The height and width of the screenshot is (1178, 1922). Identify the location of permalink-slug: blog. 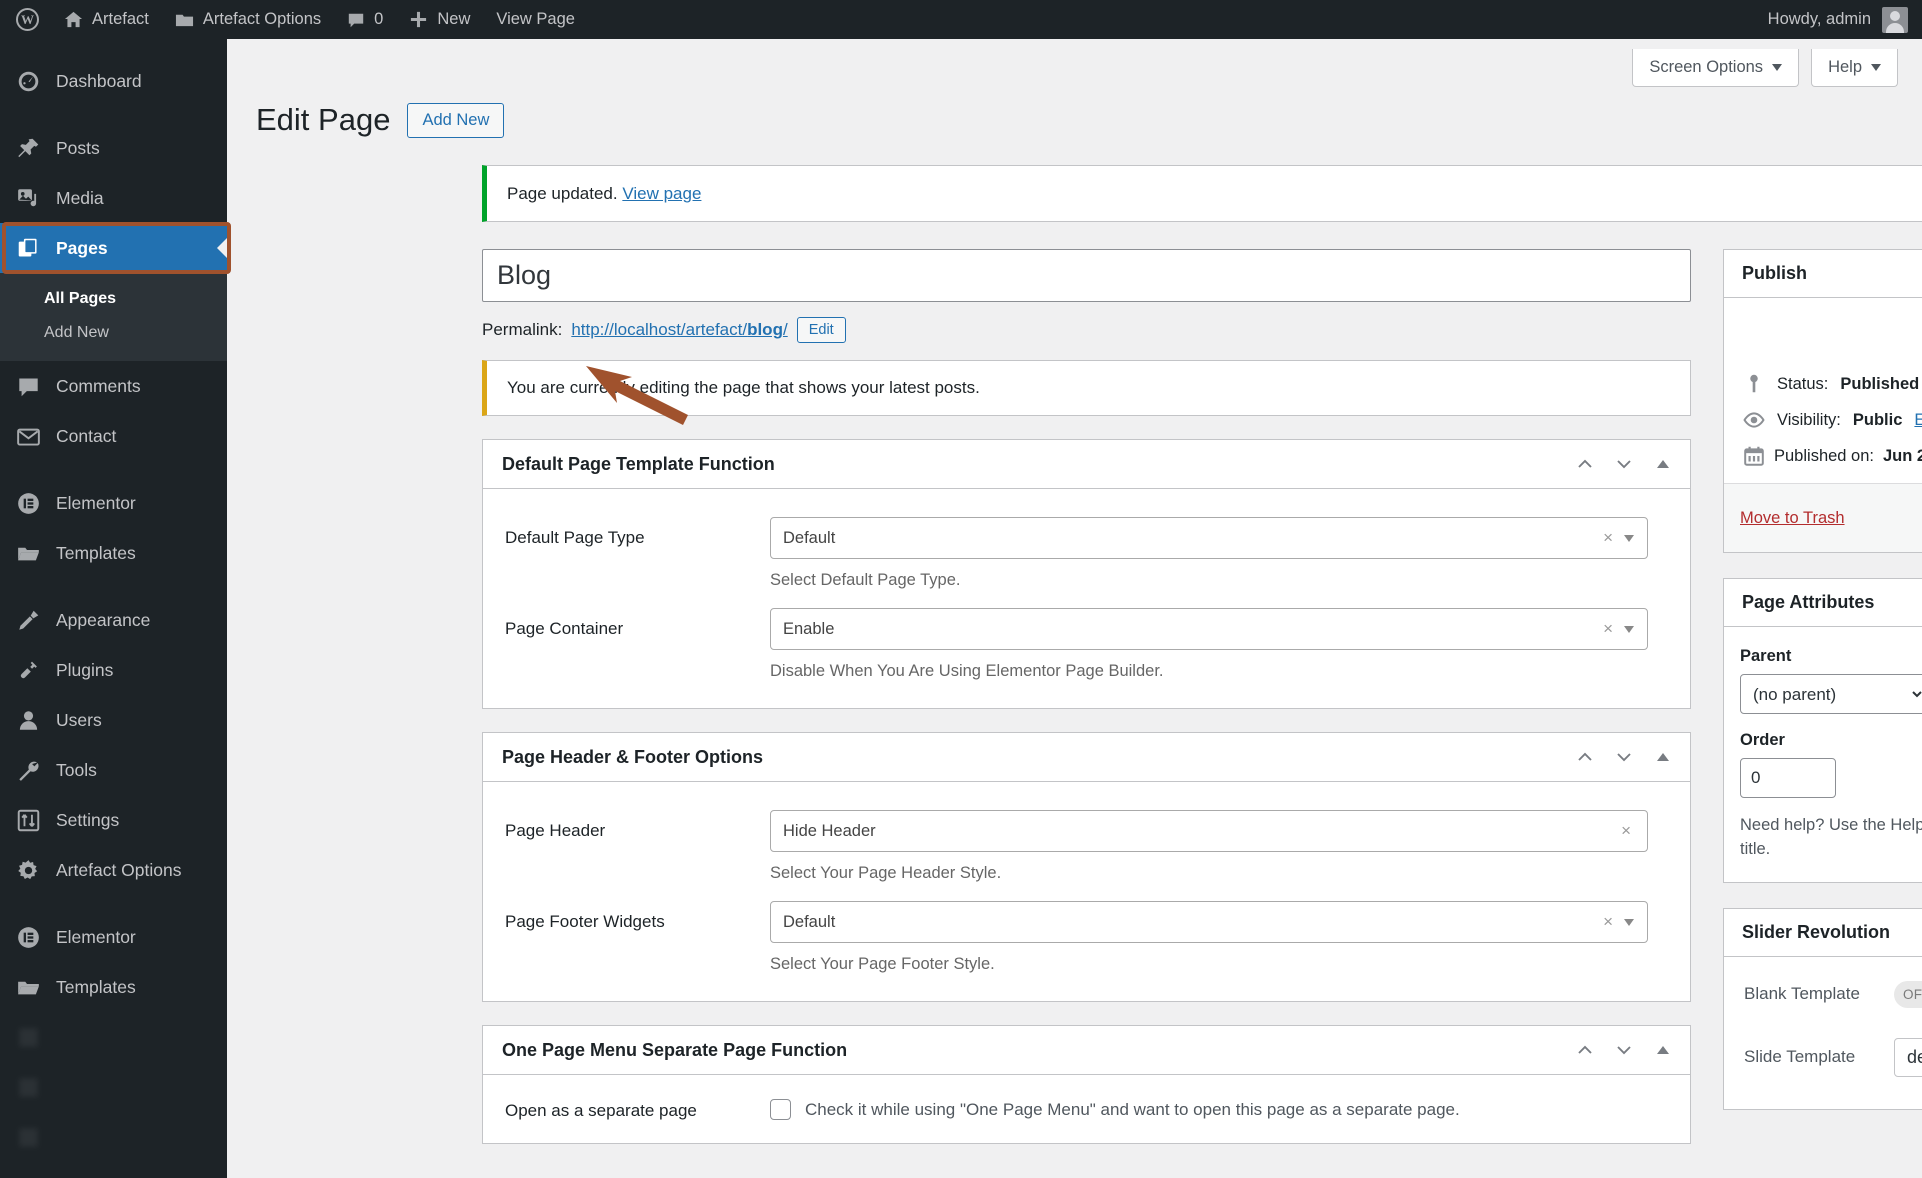
(765, 329).